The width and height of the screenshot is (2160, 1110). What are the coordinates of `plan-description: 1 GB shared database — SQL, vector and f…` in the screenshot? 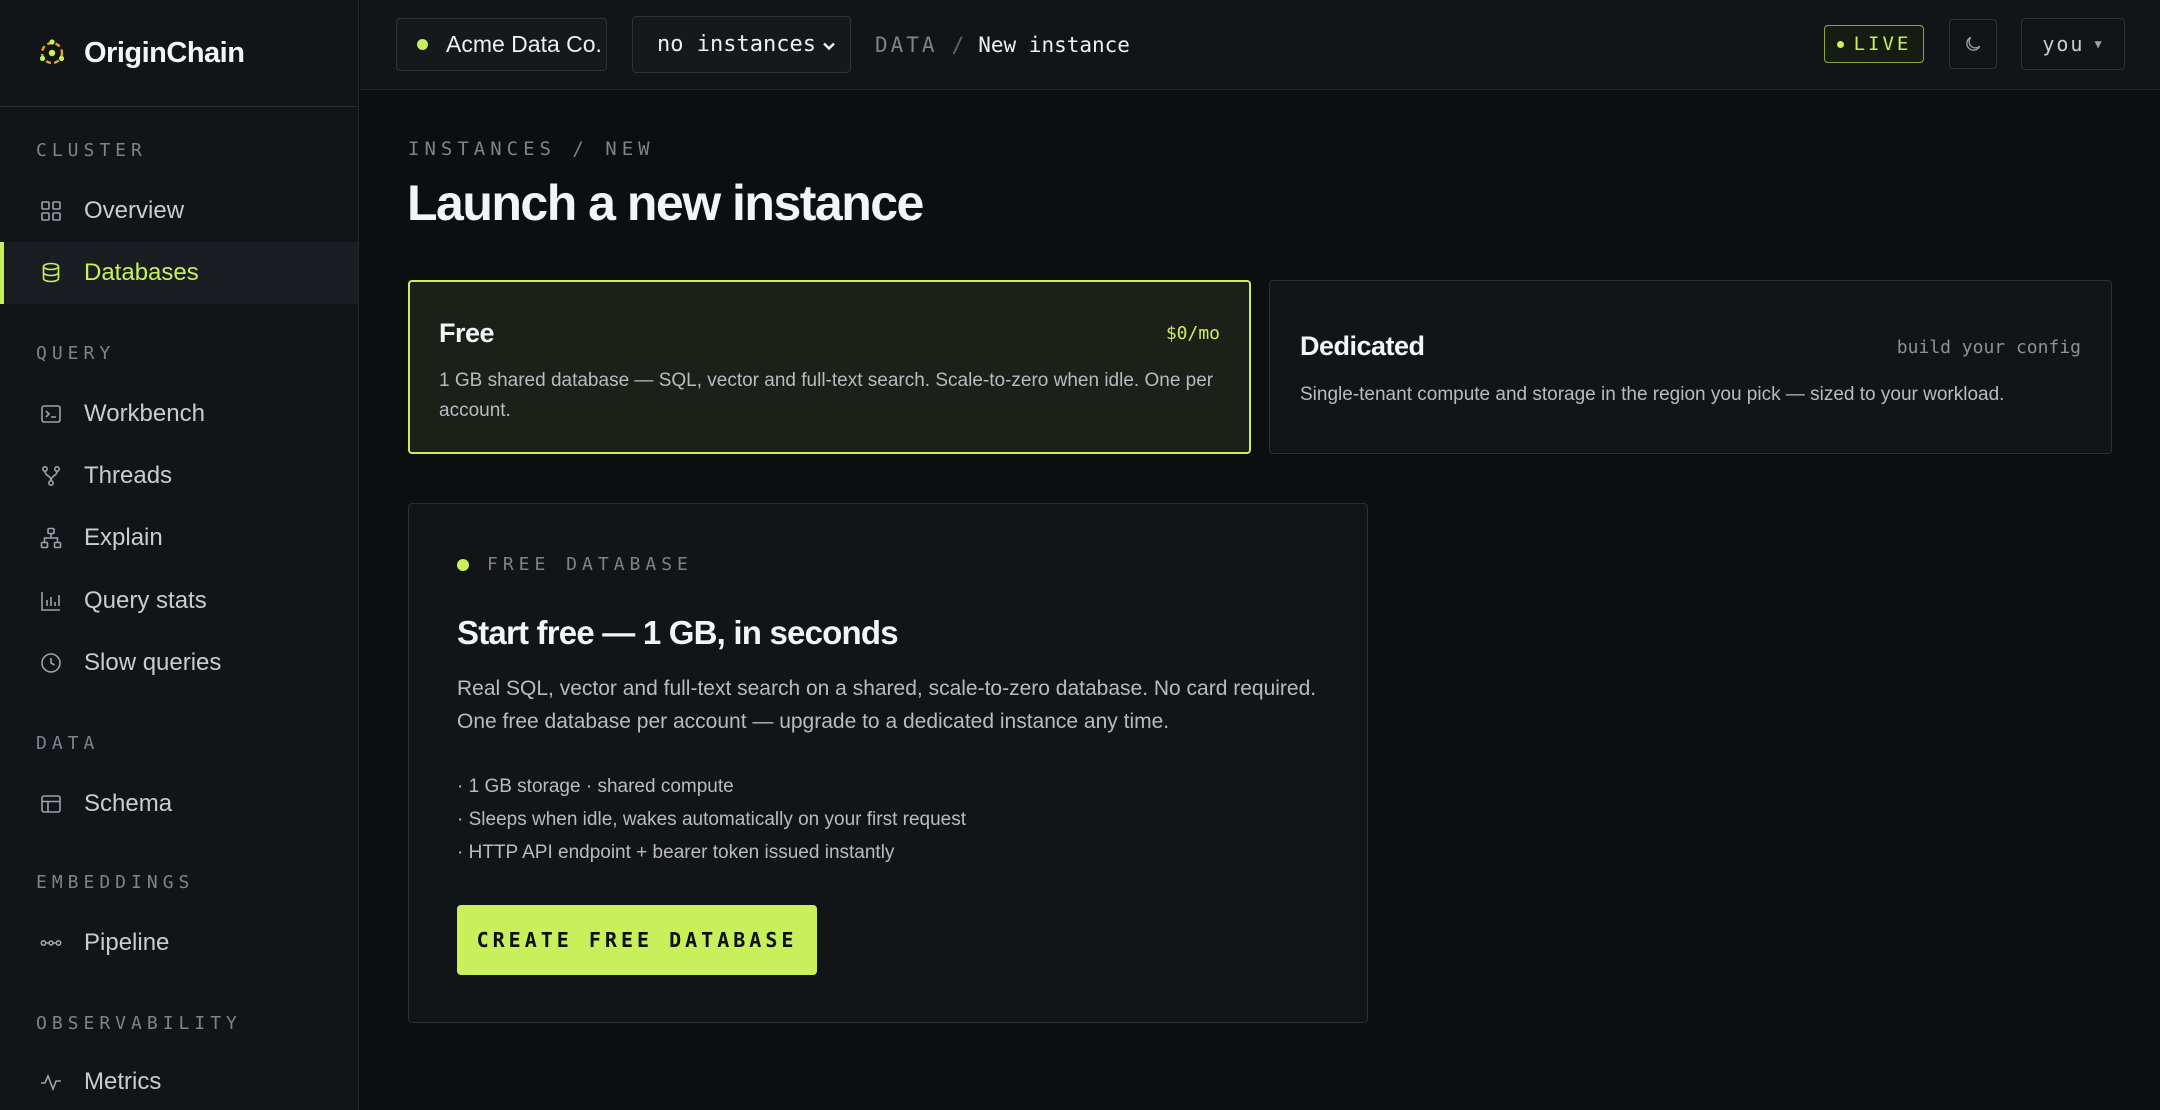 It's located at (826, 395).